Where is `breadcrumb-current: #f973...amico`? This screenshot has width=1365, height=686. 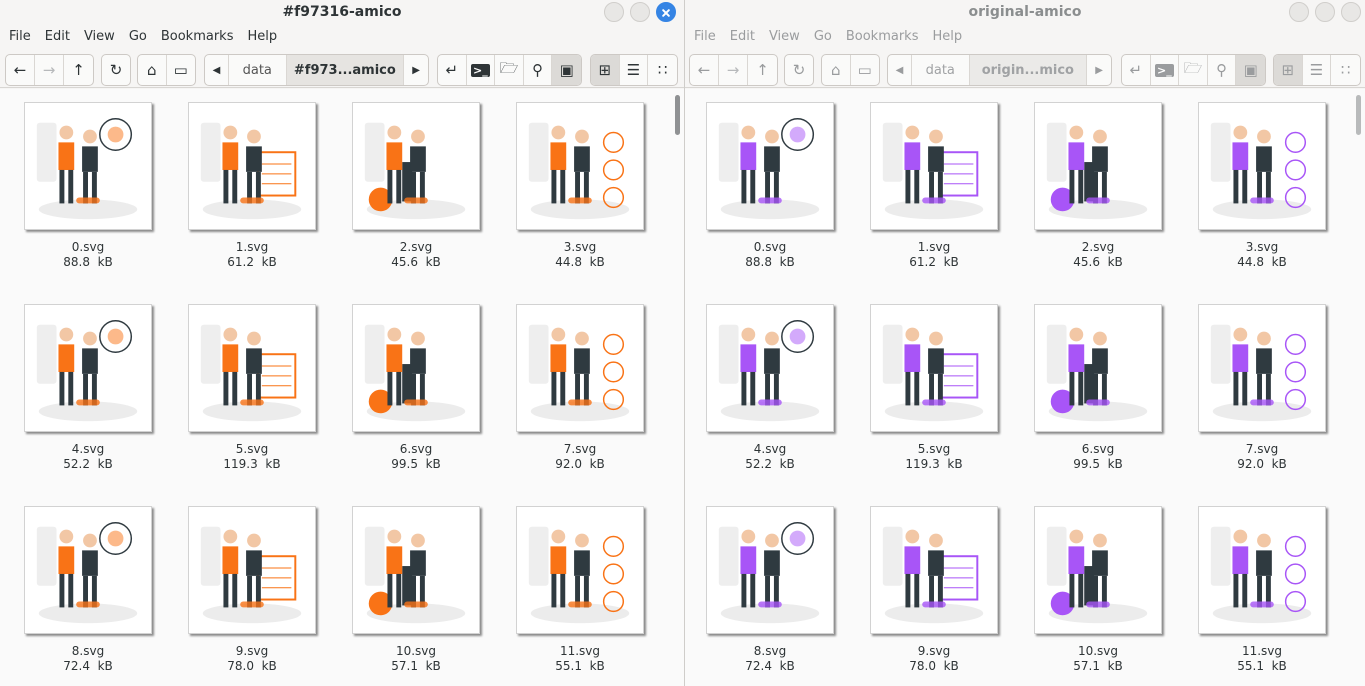
breadcrumb-current: #f973...amico is located at coordinates (345, 70).